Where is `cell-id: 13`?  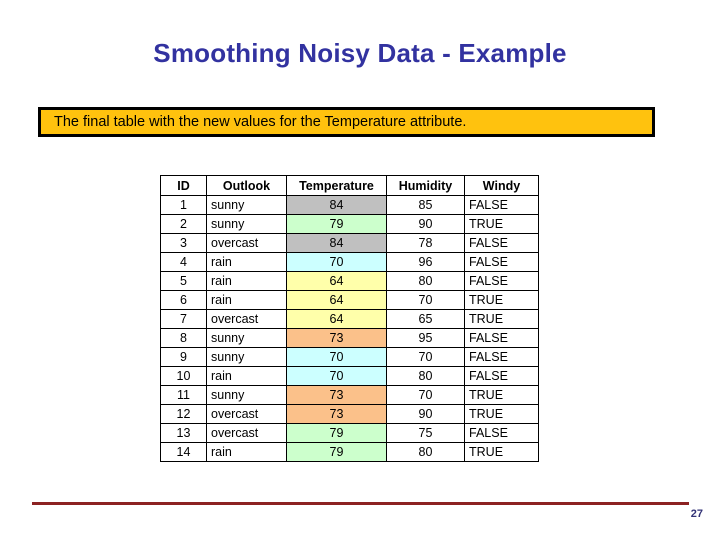
cell-id: 13 is located at coordinates (183, 433).